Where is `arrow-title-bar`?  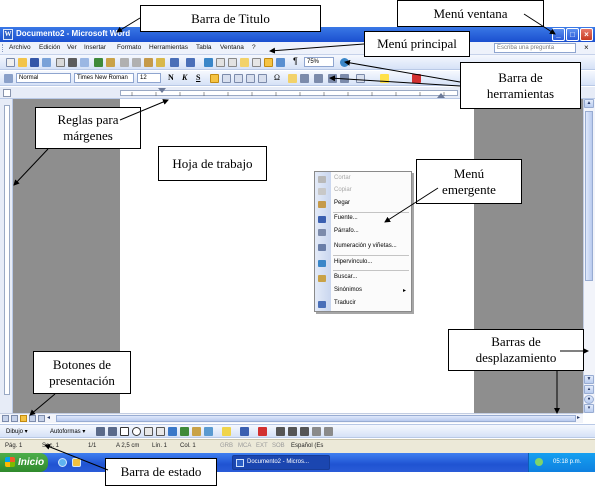 arrow-title-bar is located at coordinates (128, 25).